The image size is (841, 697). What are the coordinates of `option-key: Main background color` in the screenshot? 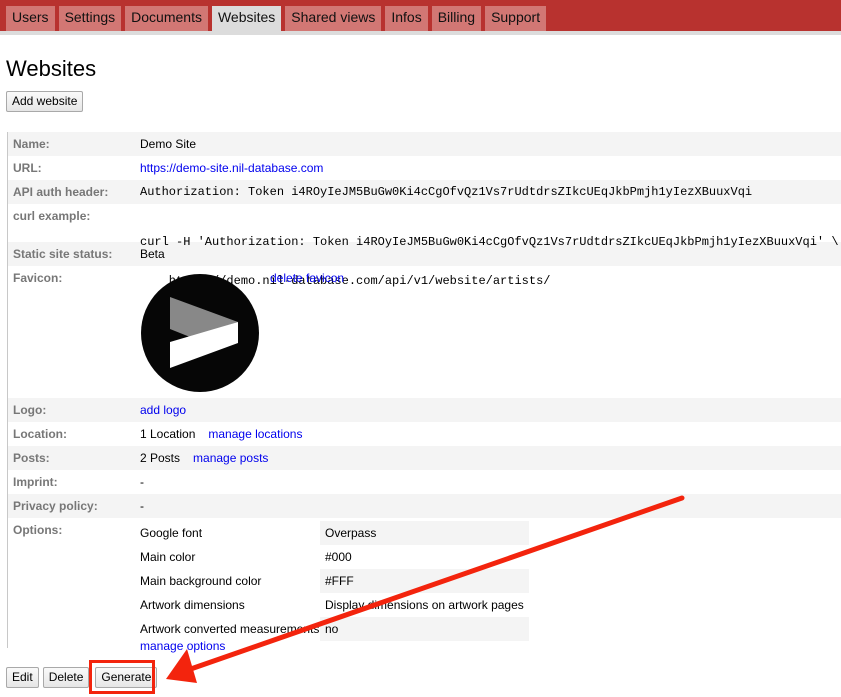 It's located at (201, 581).